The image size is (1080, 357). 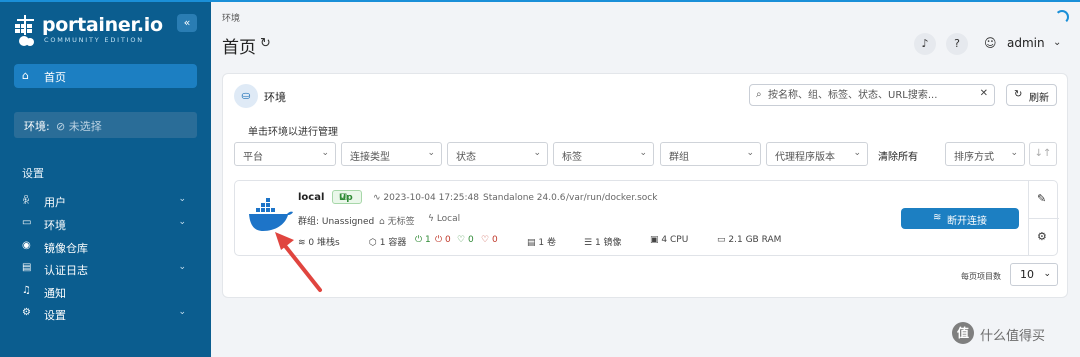 I want to click on sort-order-button: ↓↑, so click(x=1043, y=154).